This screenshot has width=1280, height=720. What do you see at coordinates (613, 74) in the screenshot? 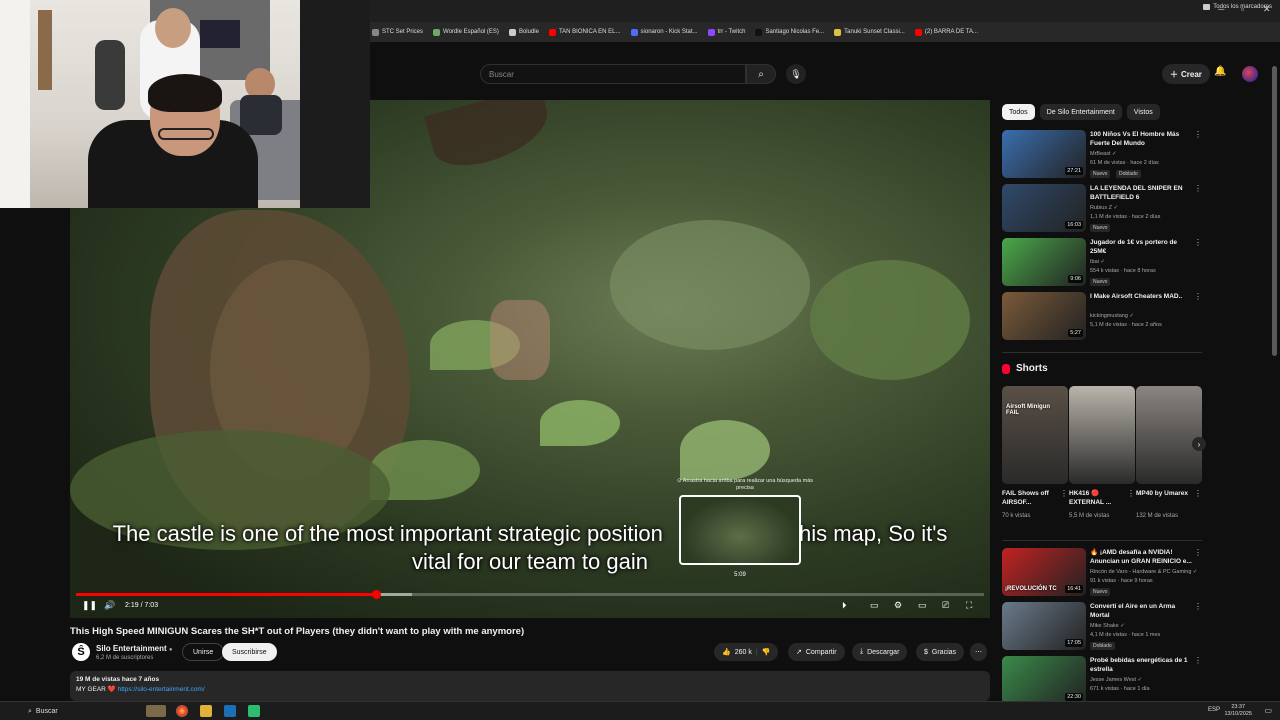
I see `search-input: Buscar` at bounding box center [613, 74].